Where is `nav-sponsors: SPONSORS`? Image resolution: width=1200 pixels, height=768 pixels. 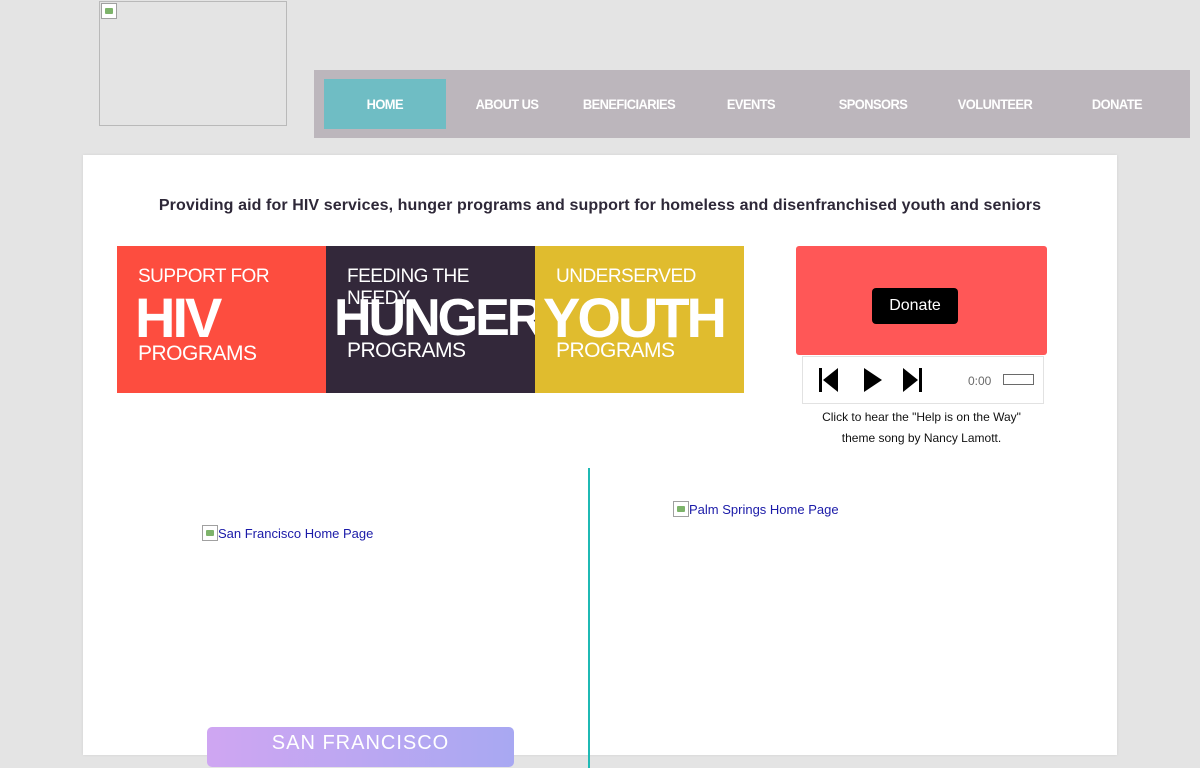
nav-sponsors: SPONSORS is located at coordinates (873, 104).